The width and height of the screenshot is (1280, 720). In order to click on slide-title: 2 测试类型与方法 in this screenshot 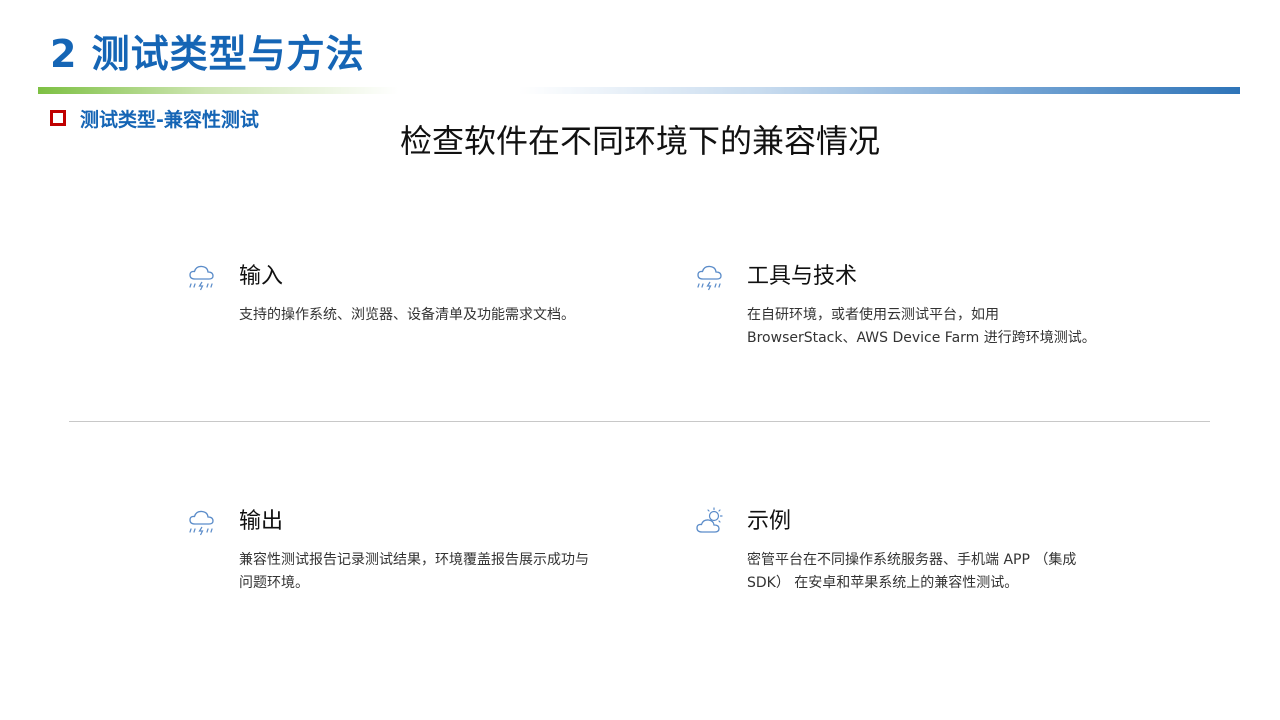, I will do `click(207, 54)`.